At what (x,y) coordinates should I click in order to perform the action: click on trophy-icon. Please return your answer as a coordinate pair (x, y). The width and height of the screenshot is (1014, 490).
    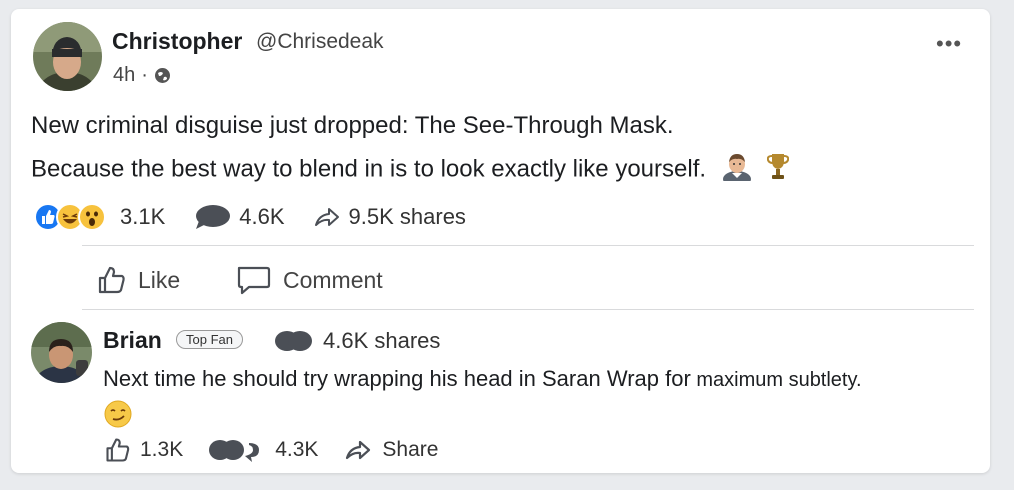
    Looking at the image, I should click on (778, 170).